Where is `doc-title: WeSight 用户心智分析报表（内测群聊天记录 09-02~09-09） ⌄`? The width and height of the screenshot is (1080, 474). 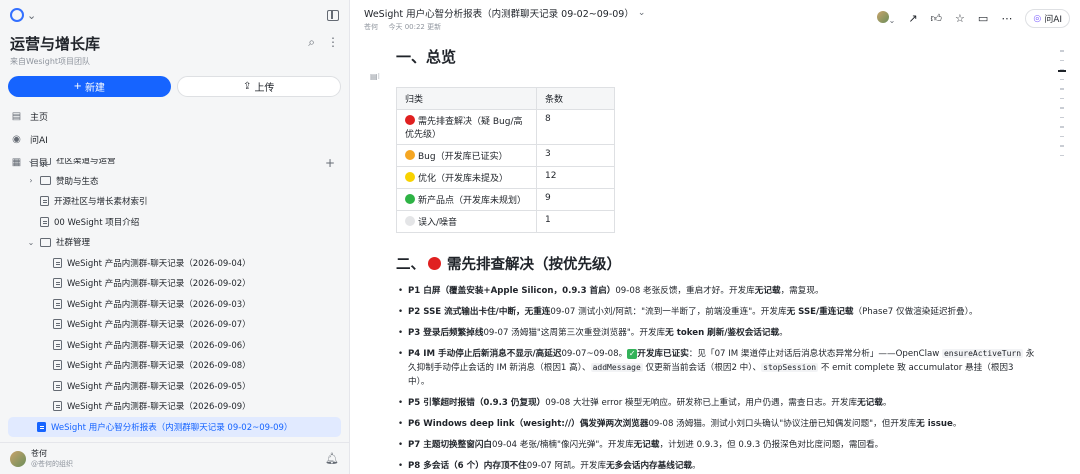 doc-title: WeSight 用户心智分析报表（内测群聊天记录 09-02~09-09） ⌄ is located at coordinates (504, 13).